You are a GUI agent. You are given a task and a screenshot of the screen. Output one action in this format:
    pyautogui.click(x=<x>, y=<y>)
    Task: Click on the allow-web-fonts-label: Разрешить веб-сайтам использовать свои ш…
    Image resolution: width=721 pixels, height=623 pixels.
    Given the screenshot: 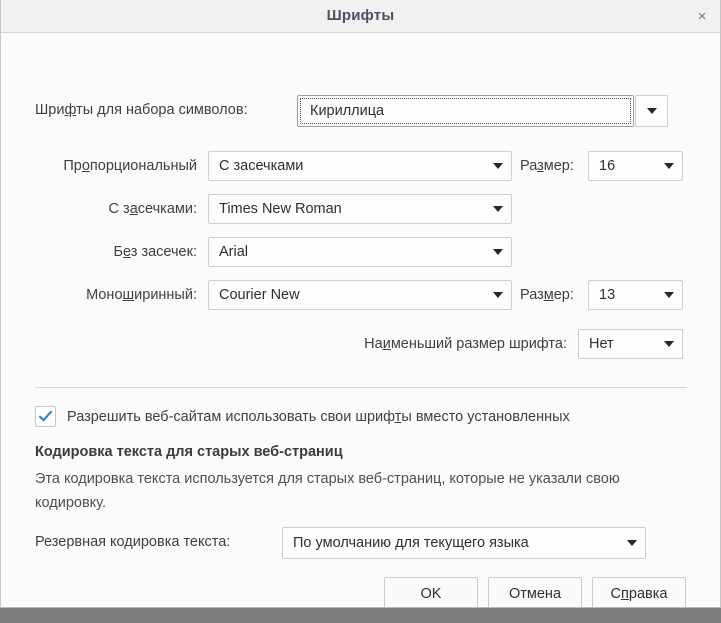 What is the action you would take?
    pyautogui.click(x=318, y=416)
    